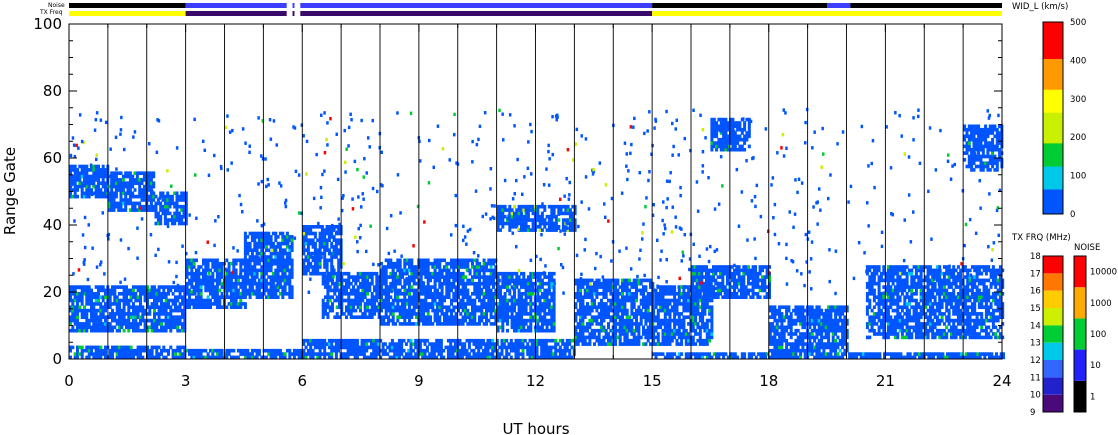 This screenshot has width=1118, height=435. I want to click on noise-segment, so click(127, 5).